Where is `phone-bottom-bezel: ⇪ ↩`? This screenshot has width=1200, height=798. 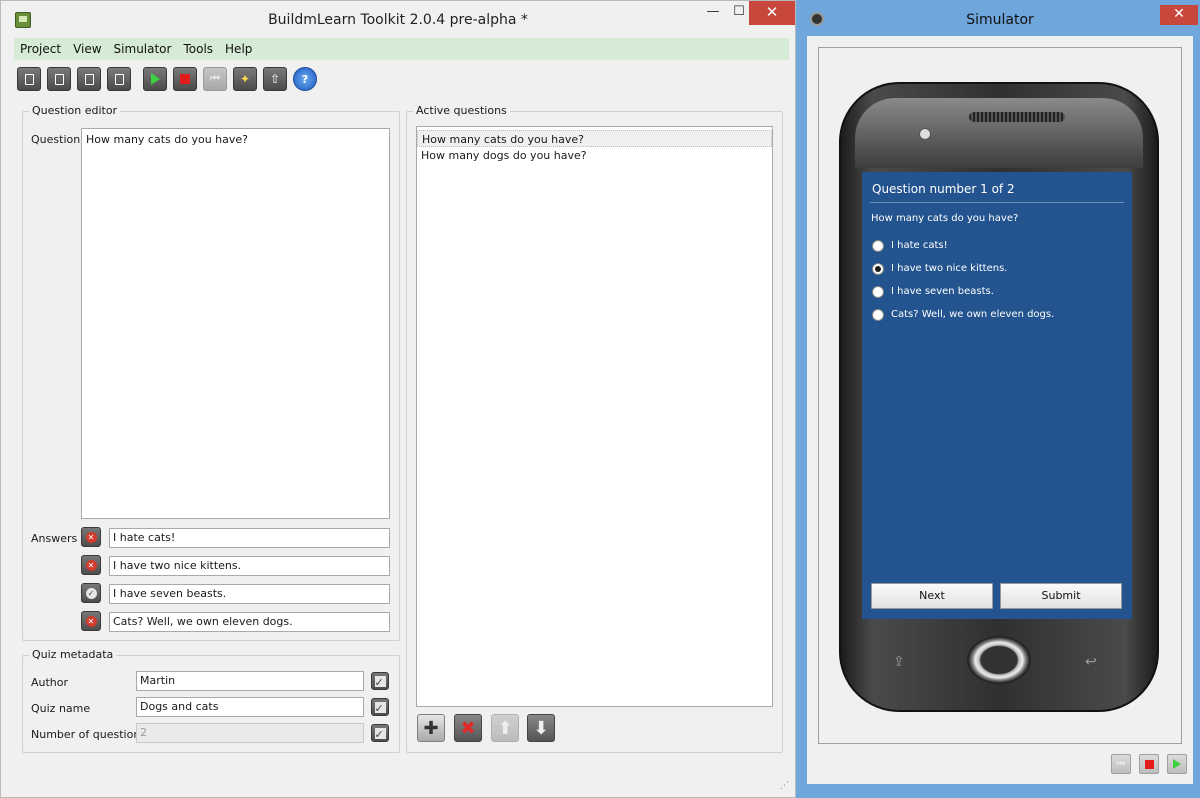
phone-bottom-bezel: ⇪ ↩ is located at coordinates (997, 666).